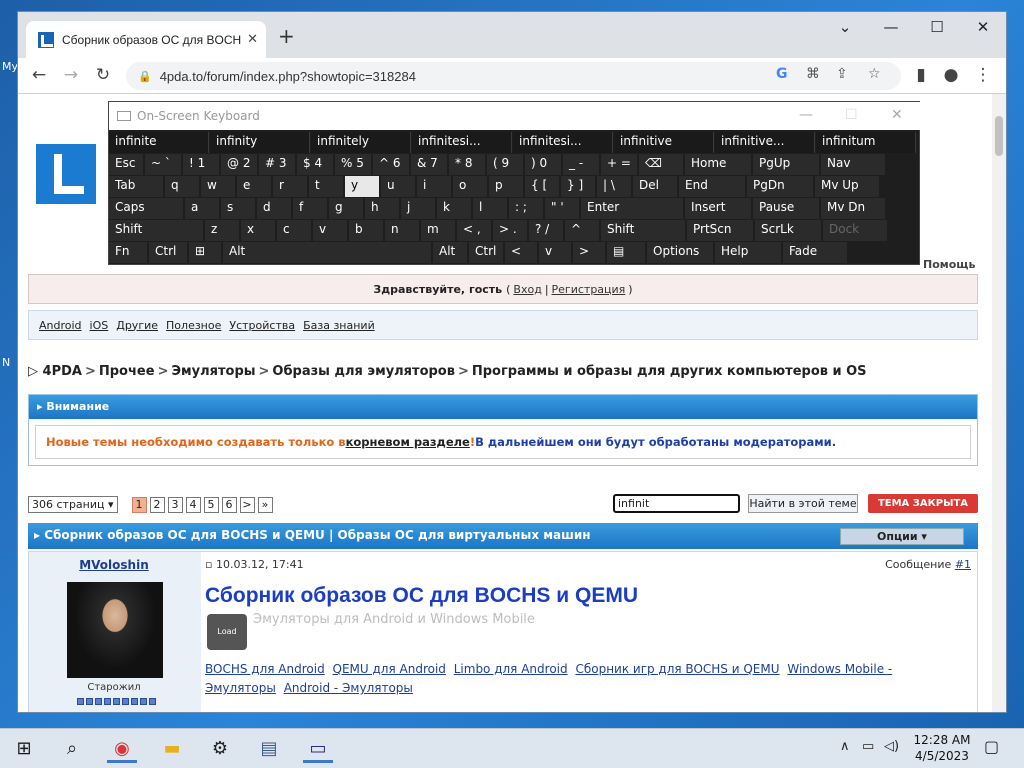  Describe the element at coordinates (172, 749) in the screenshot. I see `file-explorer-icon: ▬` at that location.